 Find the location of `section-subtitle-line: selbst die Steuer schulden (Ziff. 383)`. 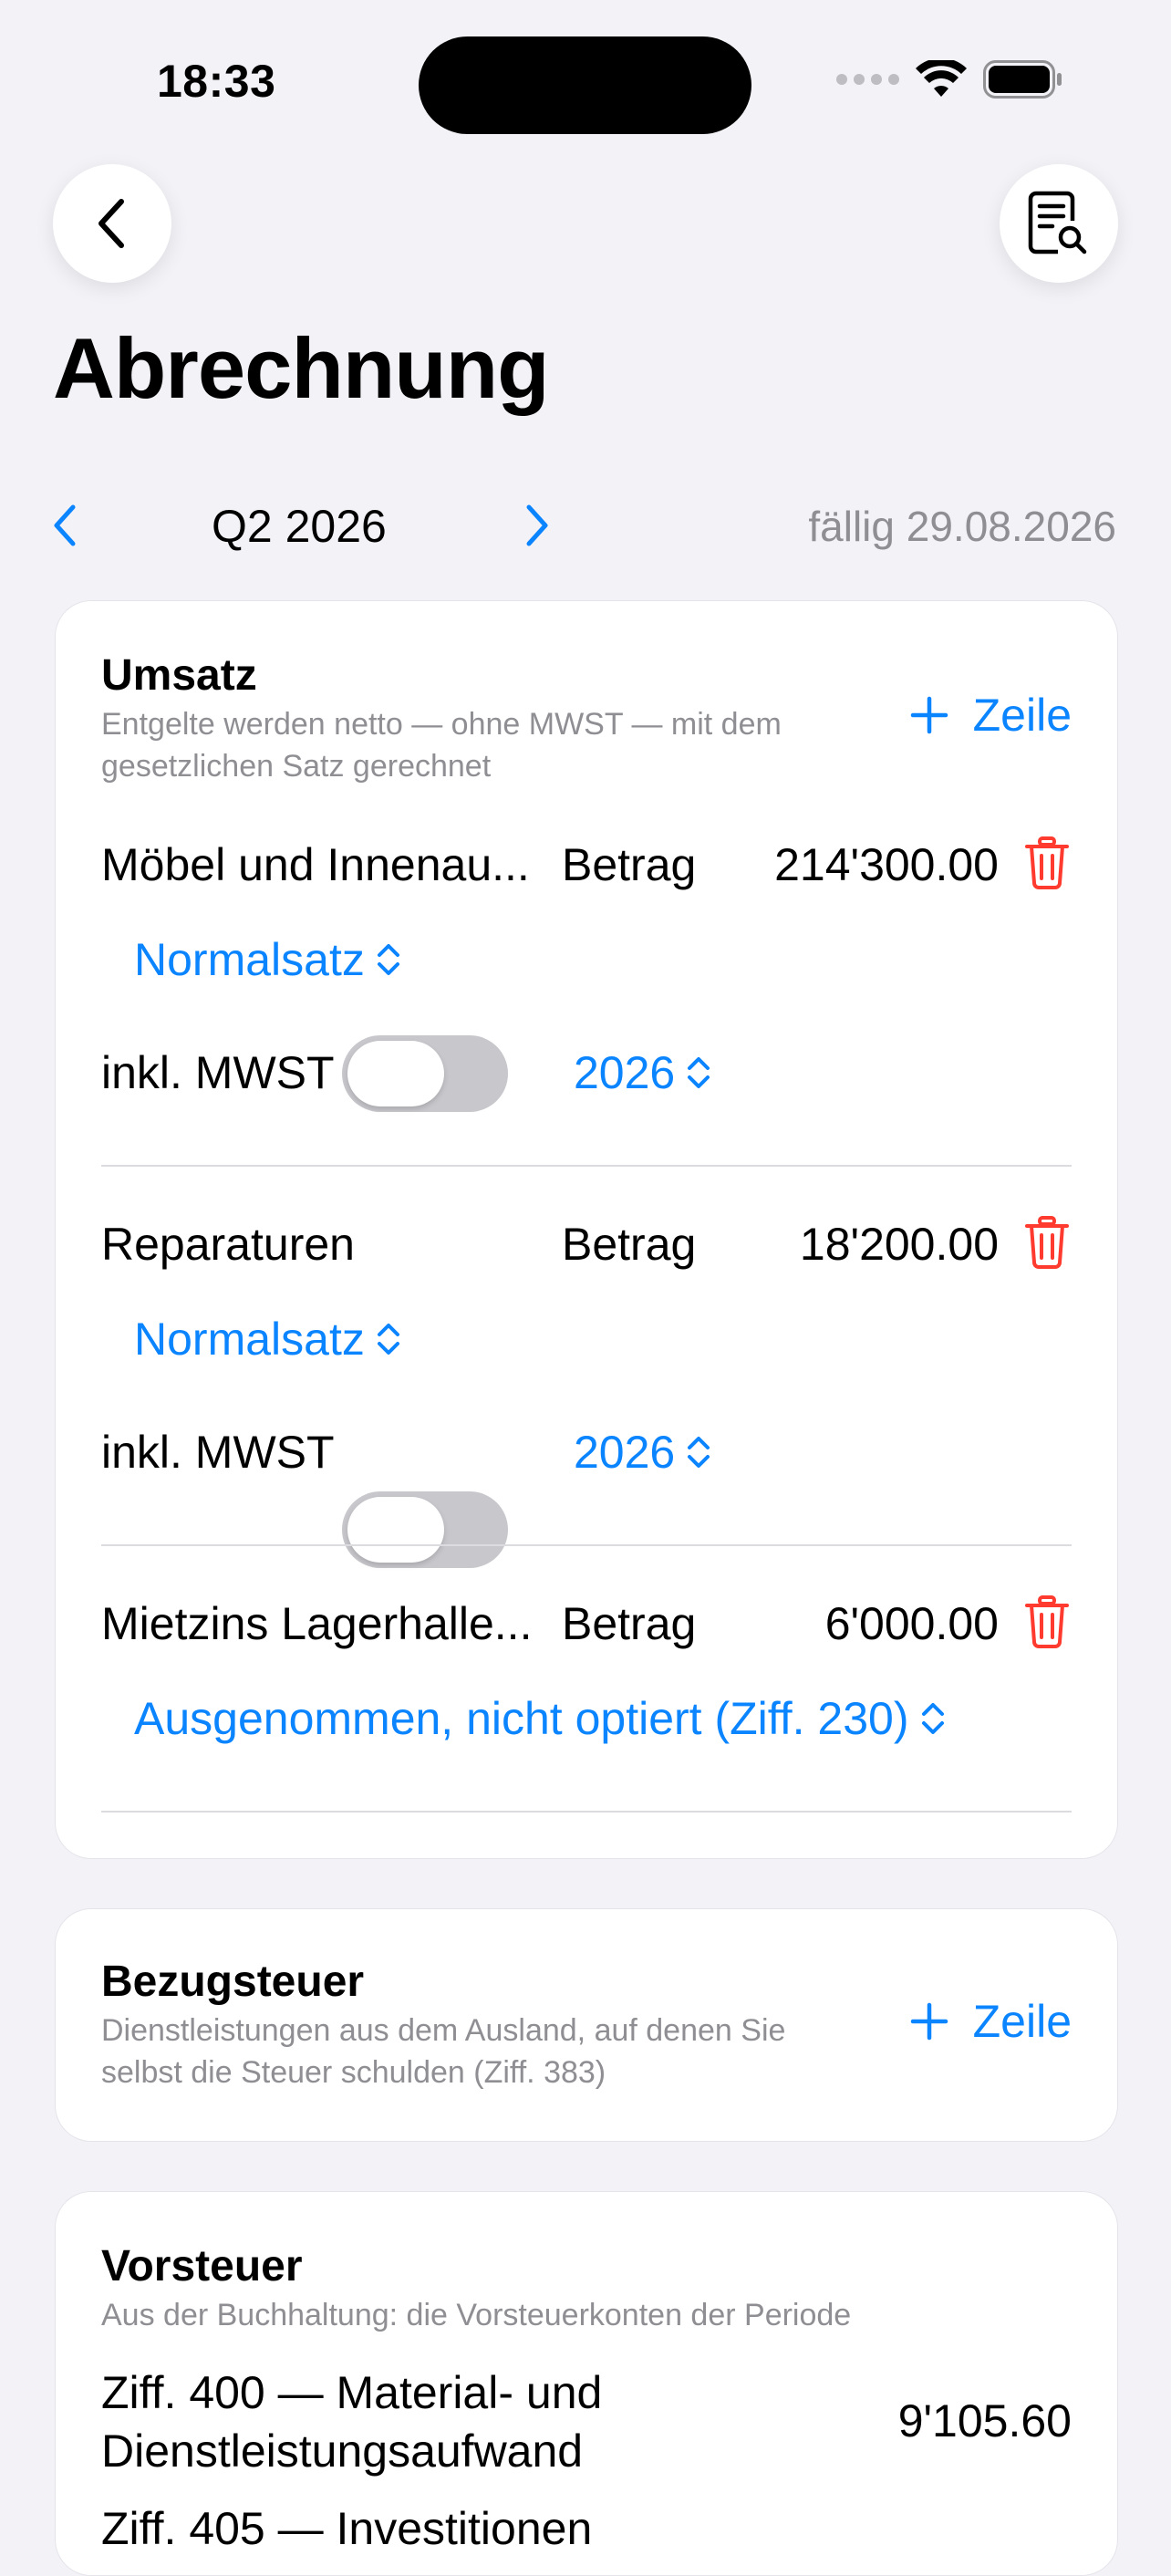

section-subtitle-line: selbst die Steuer schulden (Ziff. 383) is located at coordinates (353, 2072).